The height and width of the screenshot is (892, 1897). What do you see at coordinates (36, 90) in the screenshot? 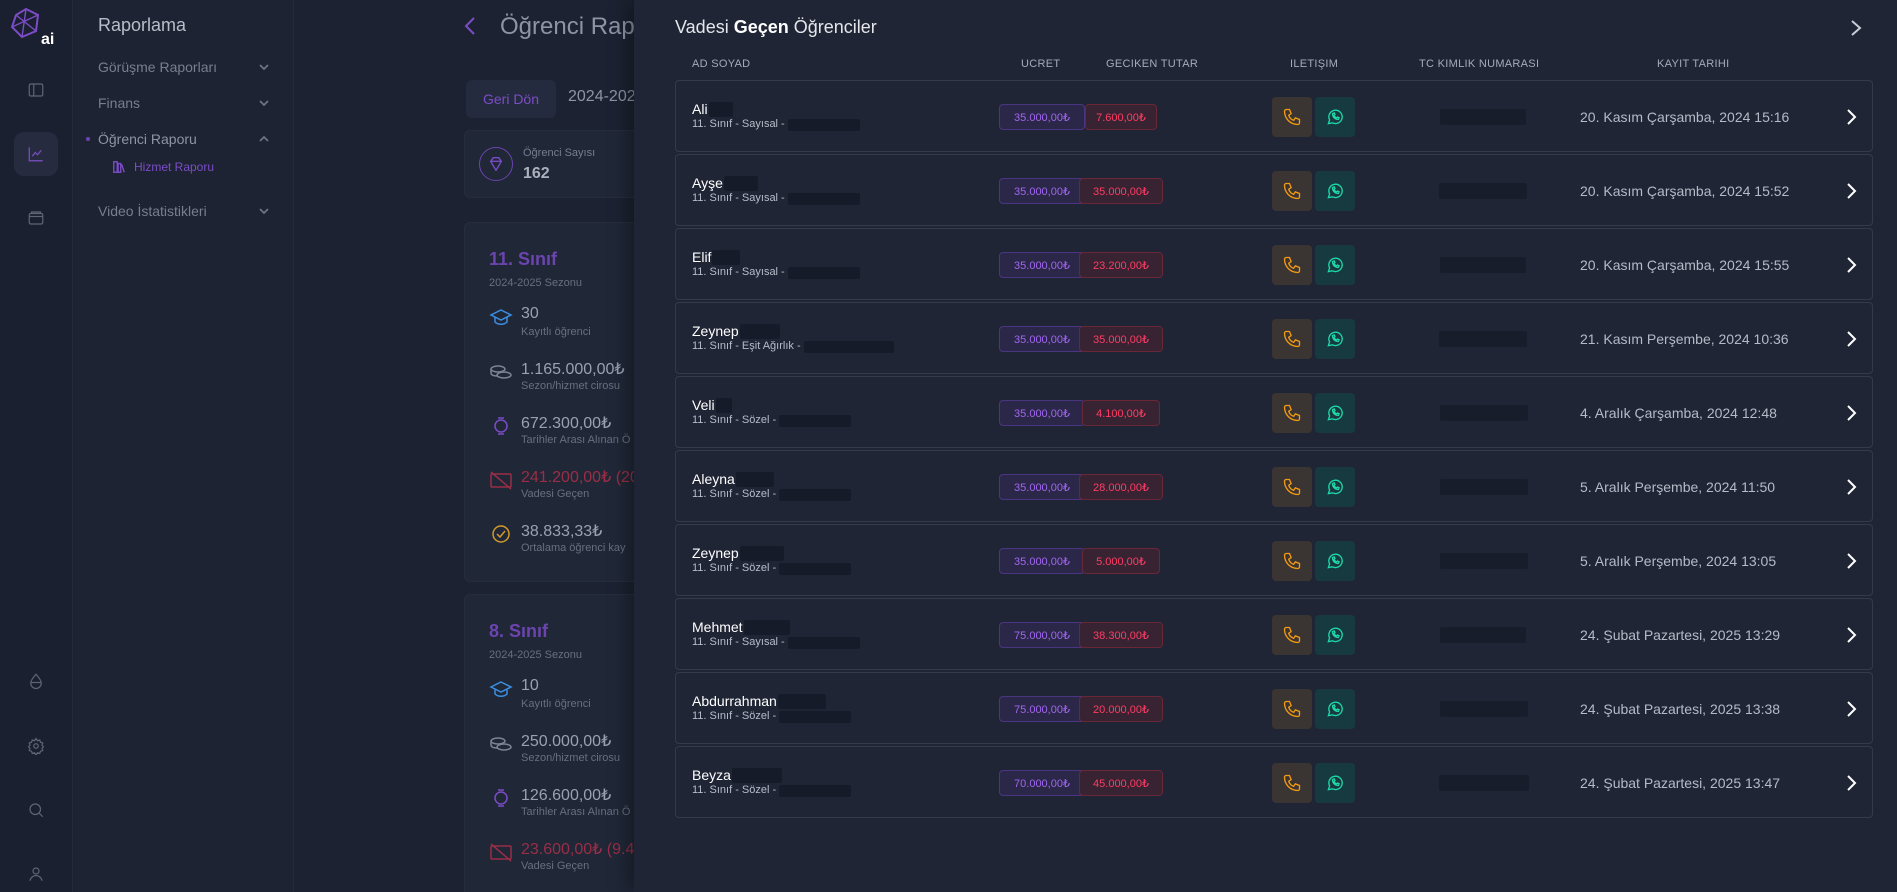
I see `panel-icon` at bounding box center [36, 90].